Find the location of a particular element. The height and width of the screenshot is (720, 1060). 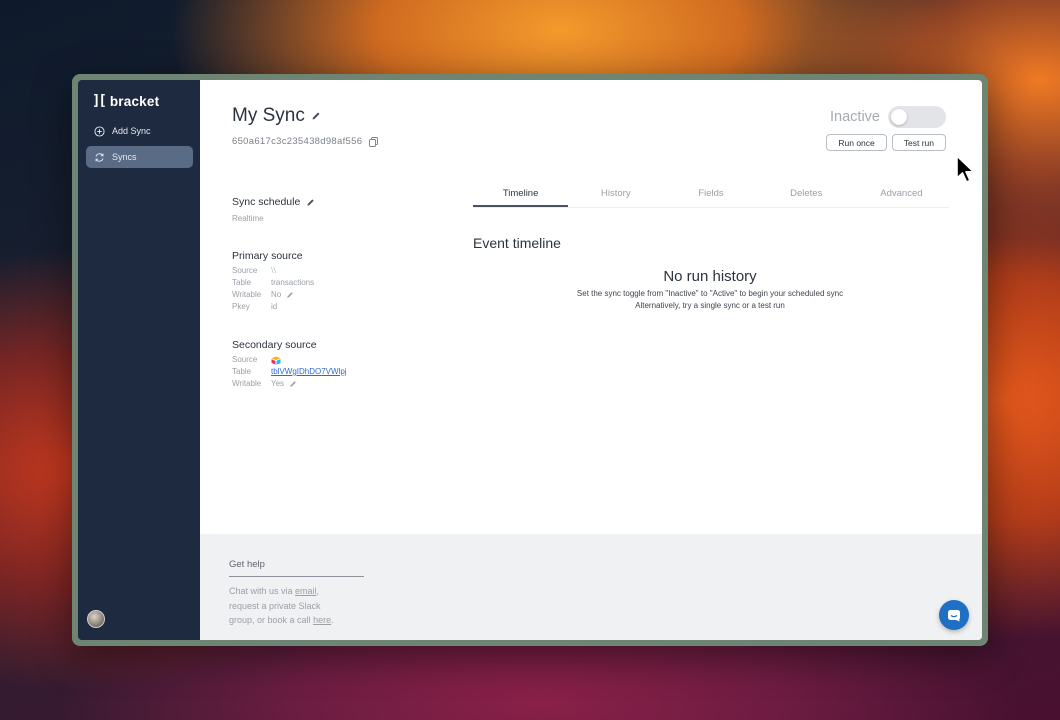

tab-advanced: Advanced is located at coordinates (901, 195).